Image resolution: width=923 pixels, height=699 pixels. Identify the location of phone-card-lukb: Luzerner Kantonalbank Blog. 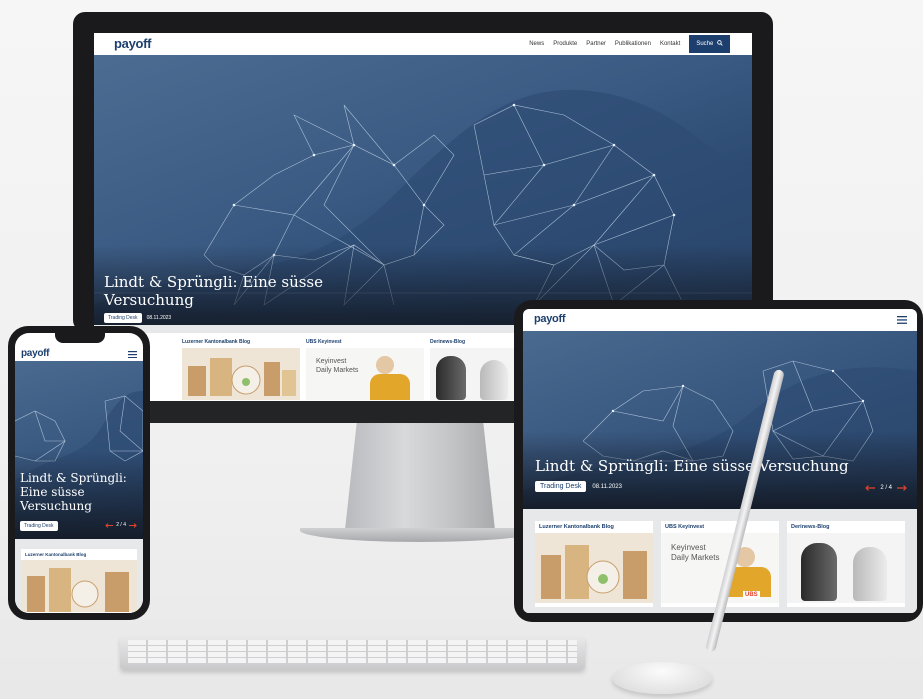
(79, 581).